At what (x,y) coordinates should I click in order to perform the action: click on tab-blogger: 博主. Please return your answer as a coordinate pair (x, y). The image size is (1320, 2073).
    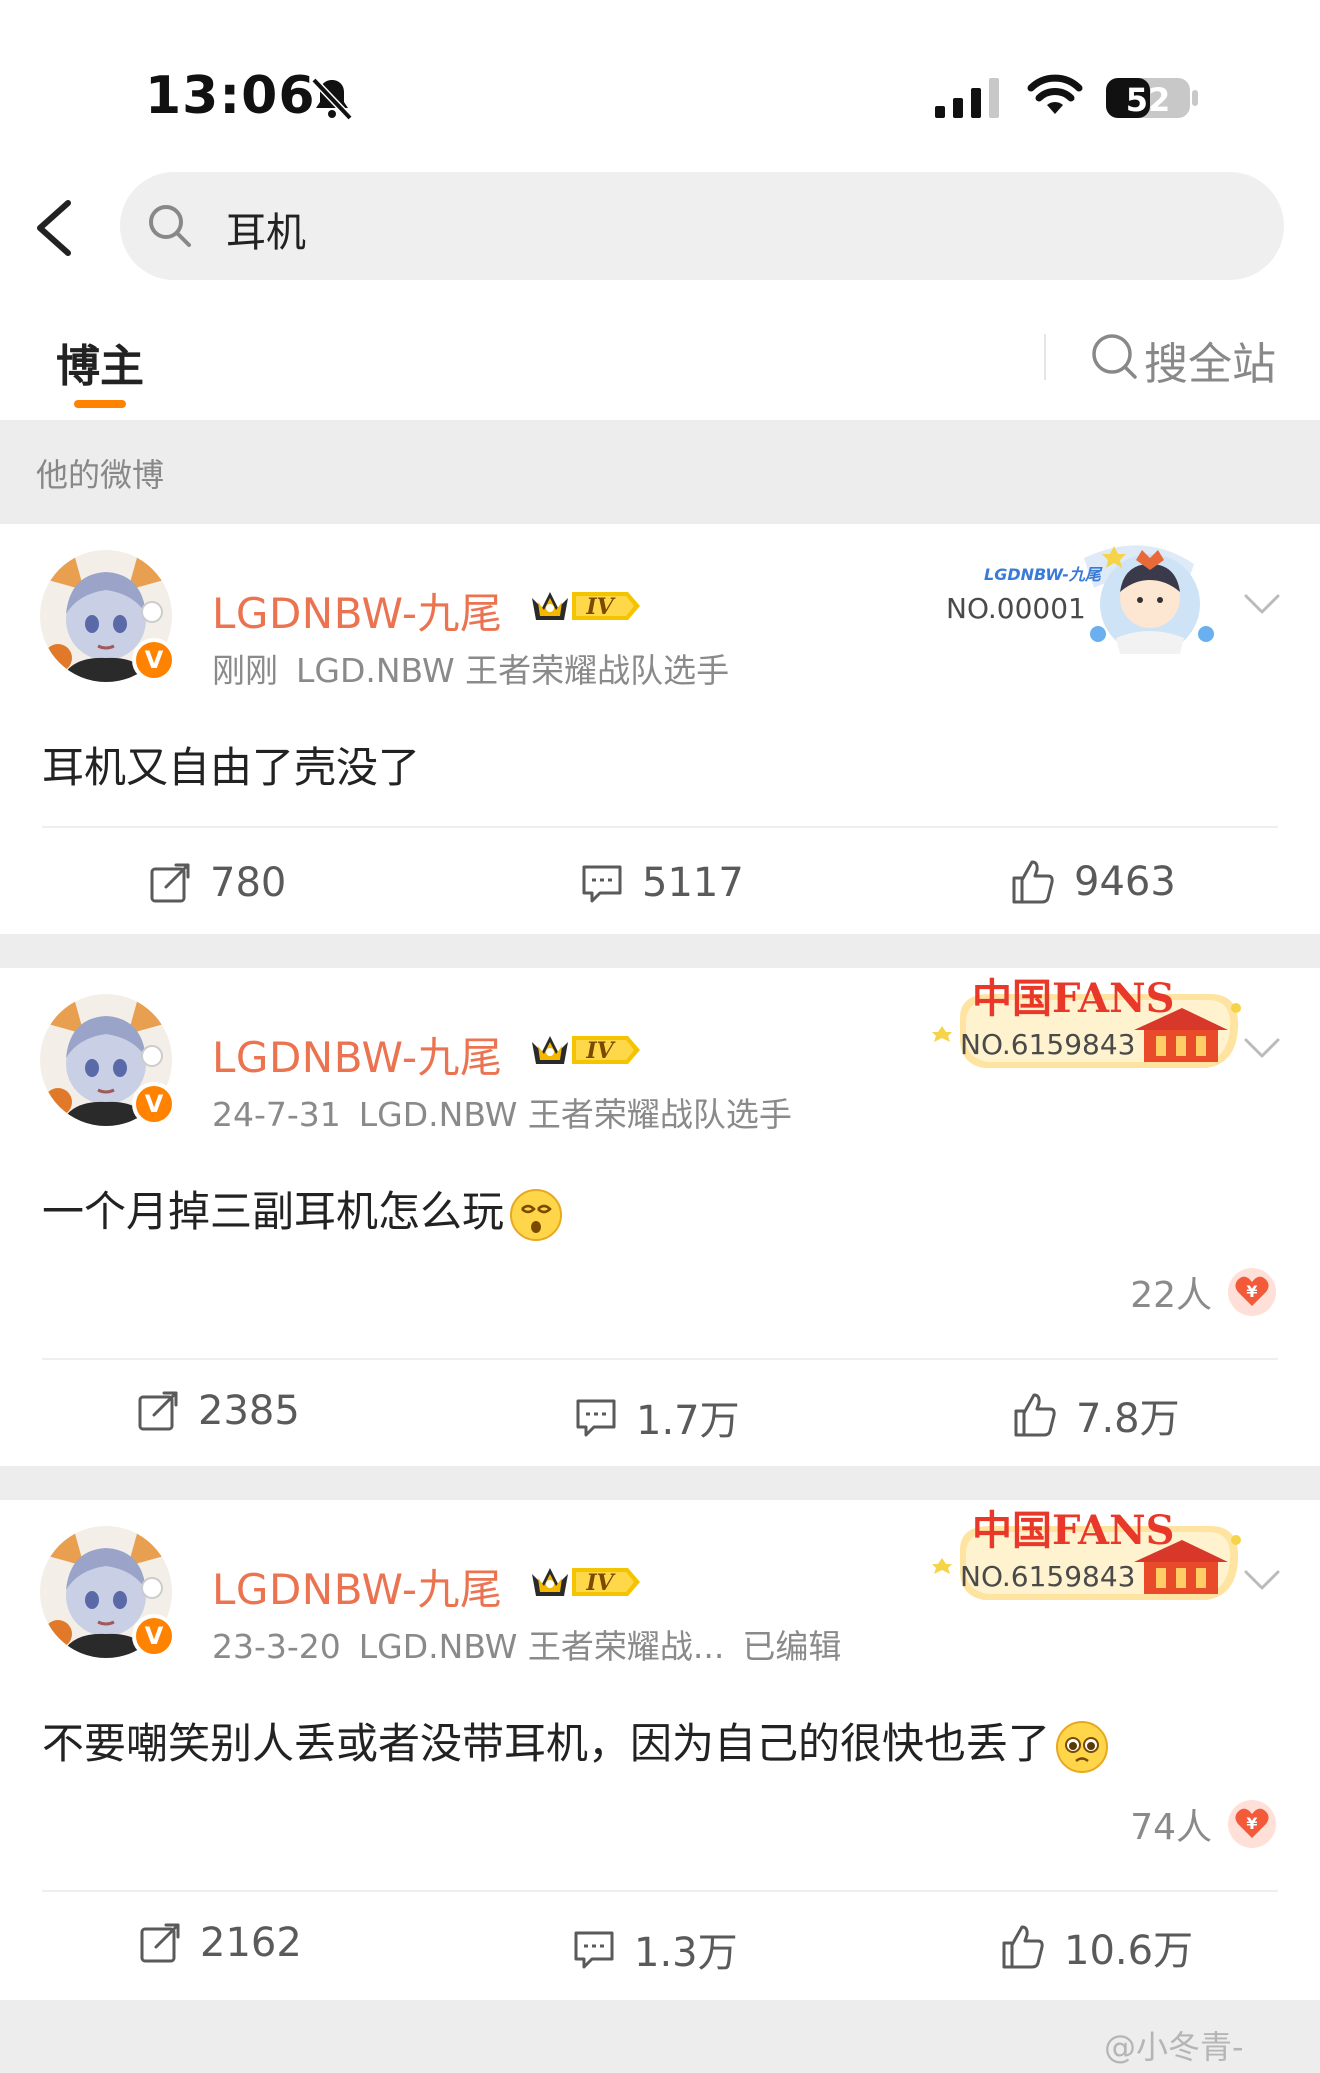
    Looking at the image, I should click on (100, 362).